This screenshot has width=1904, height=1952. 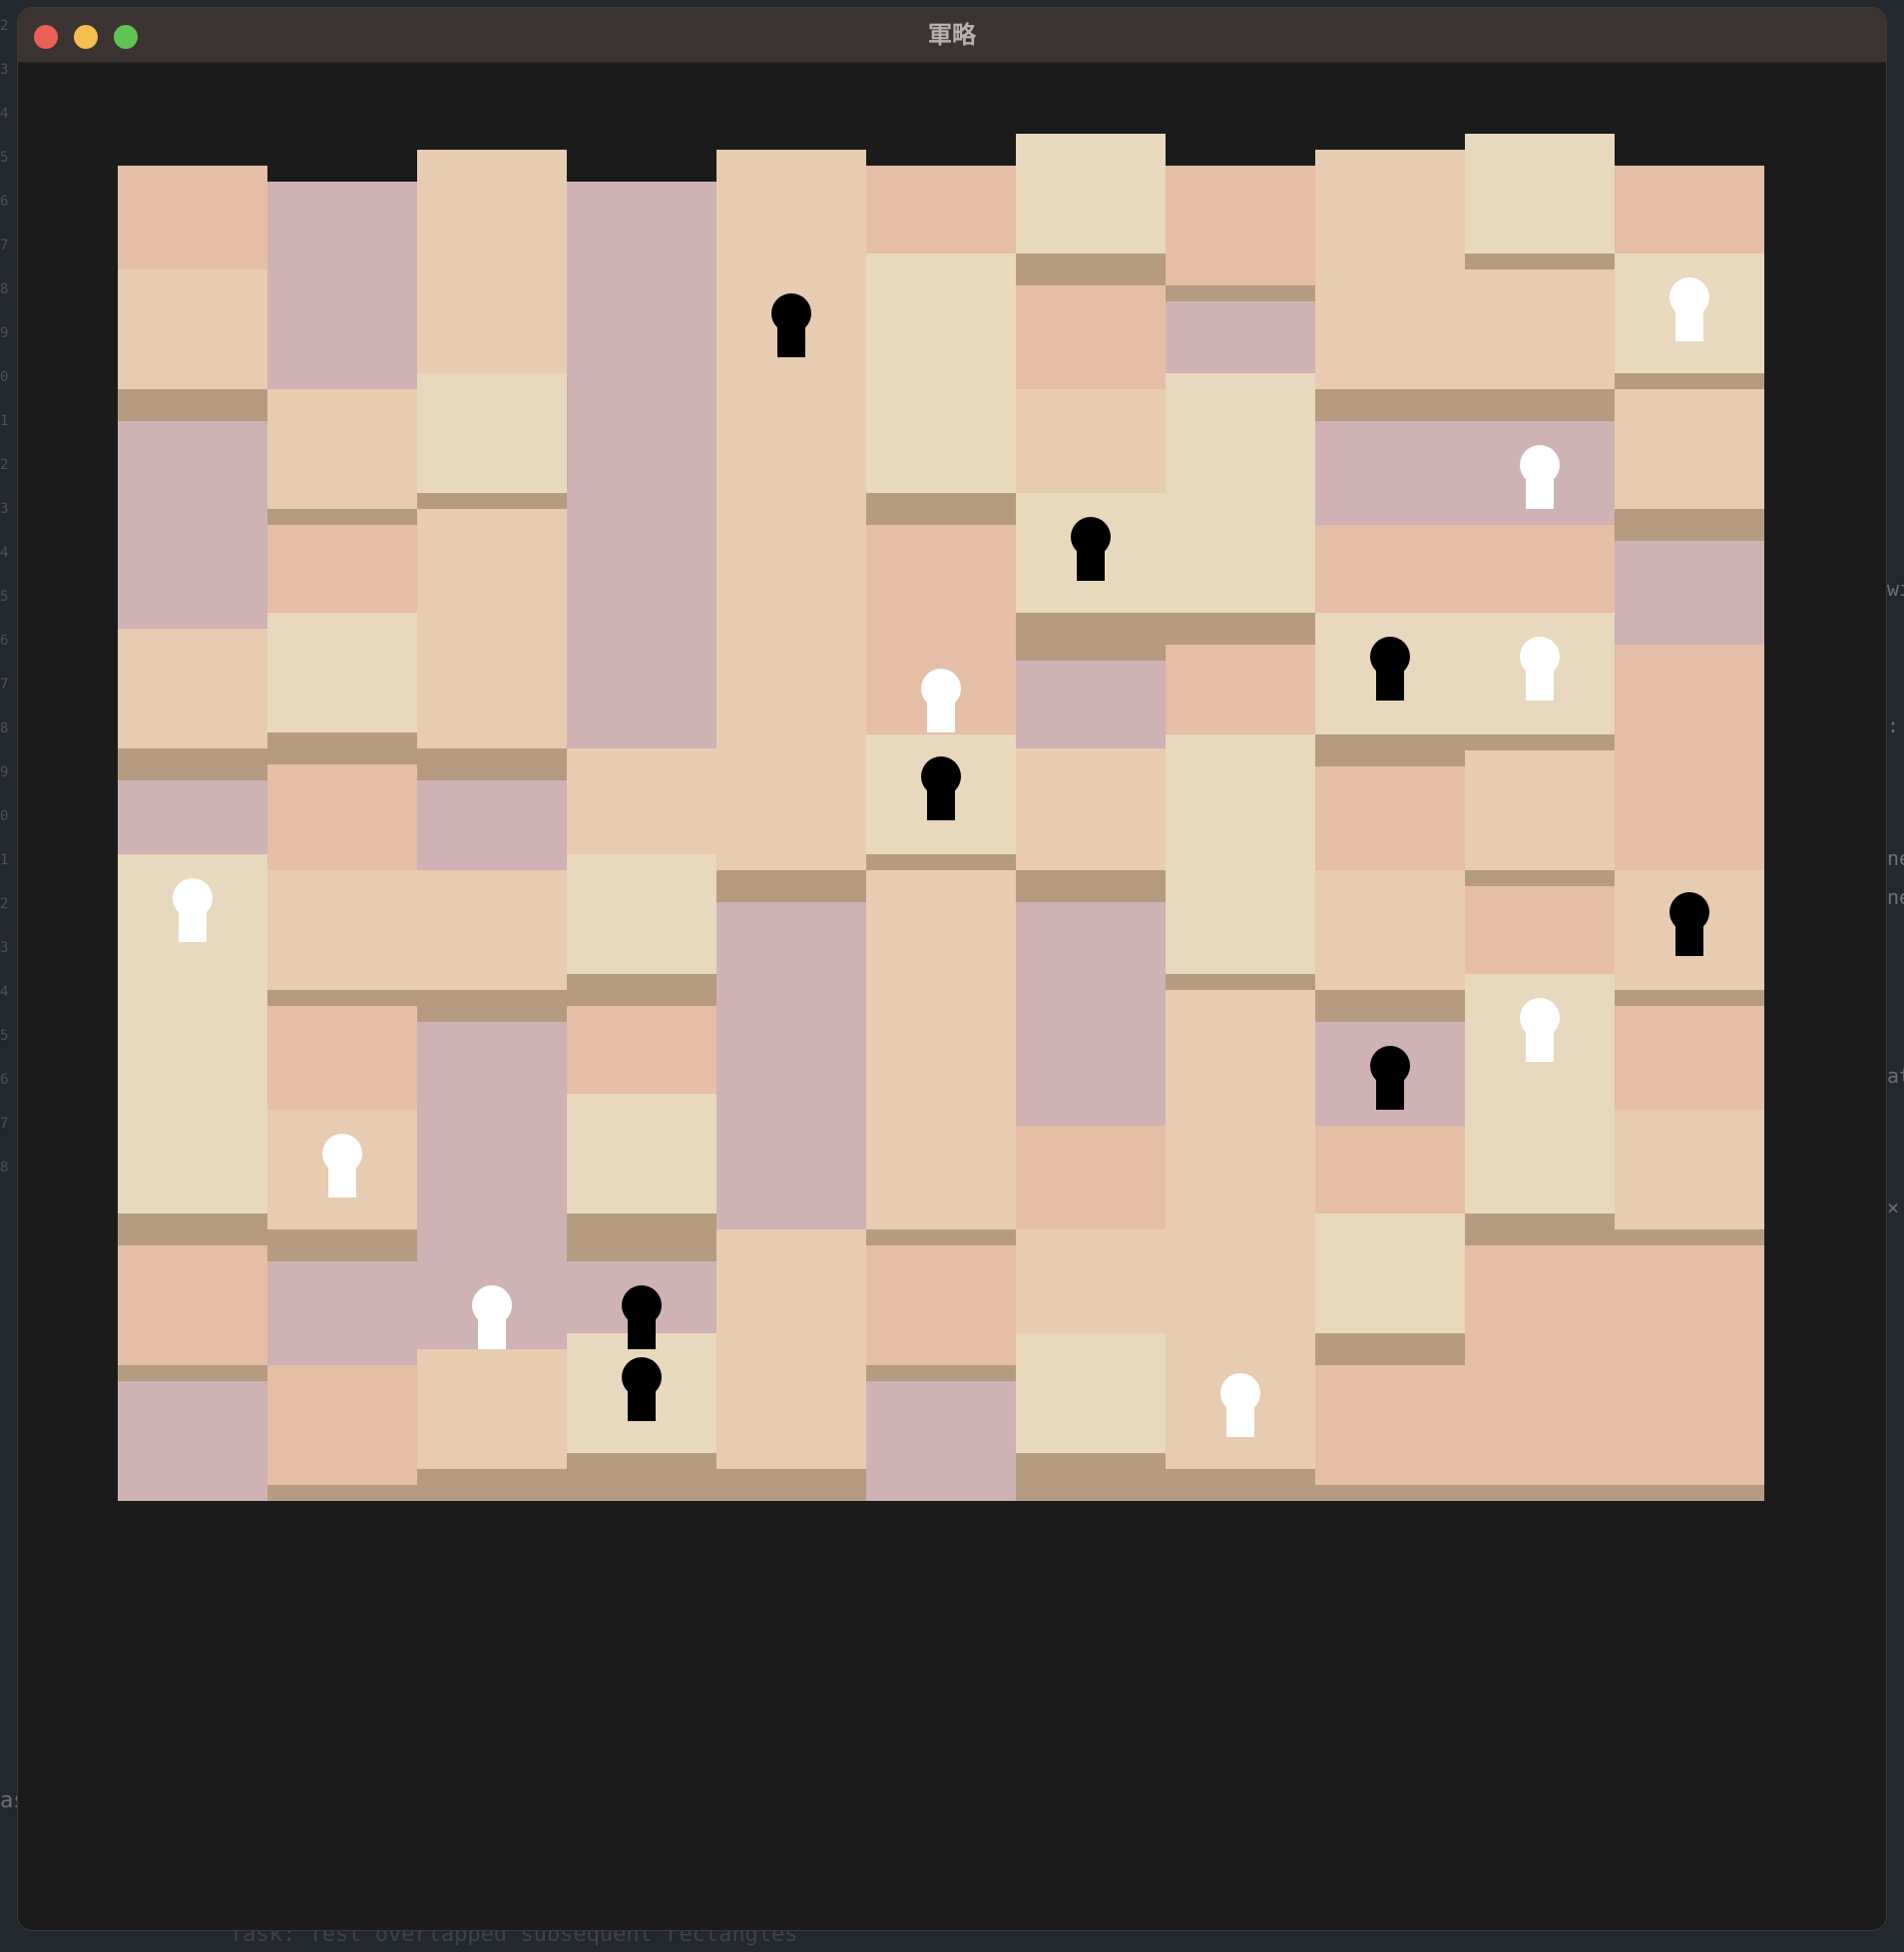 What do you see at coordinates (4, 553) in the screenshot?
I see `background-line-number: 4` at bounding box center [4, 553].